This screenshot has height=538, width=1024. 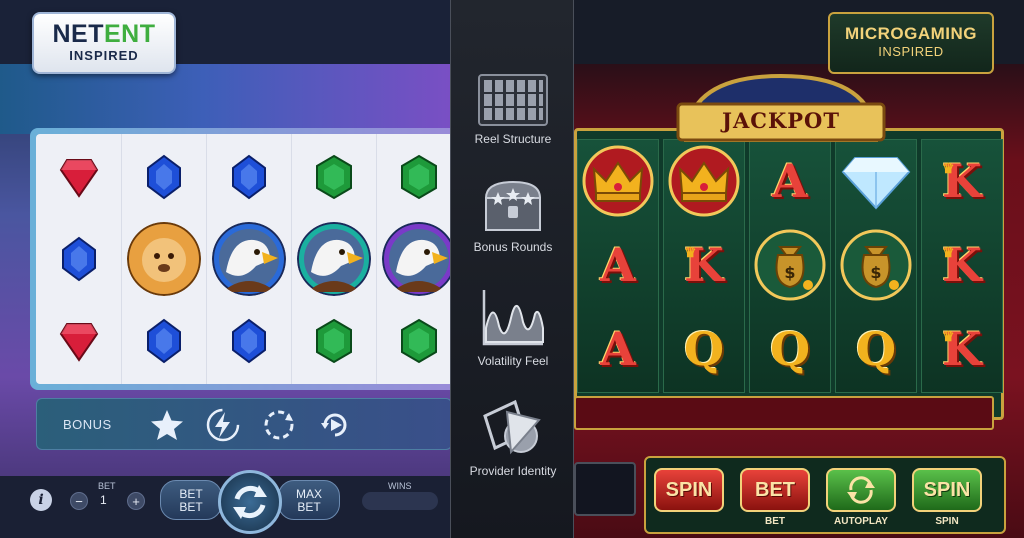 I want to click on netent-logo-brand: NETENT, so click(x=104, y=34).